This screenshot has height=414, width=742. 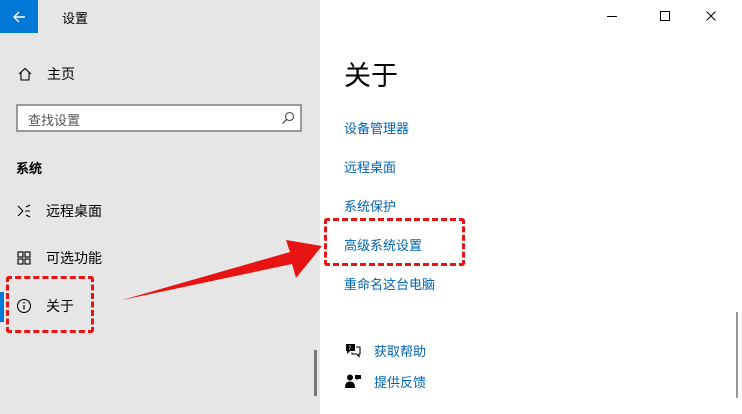 I want to click on page-title: 关于, so click(x=371, y=76).